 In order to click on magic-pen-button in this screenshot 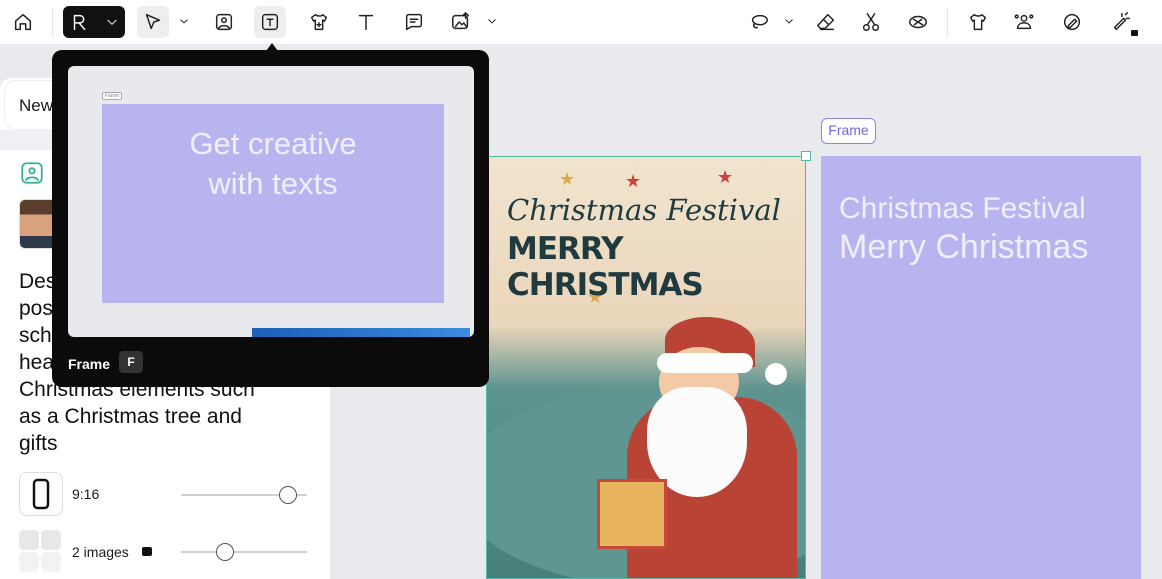, I will do `click(1121, 22)`.